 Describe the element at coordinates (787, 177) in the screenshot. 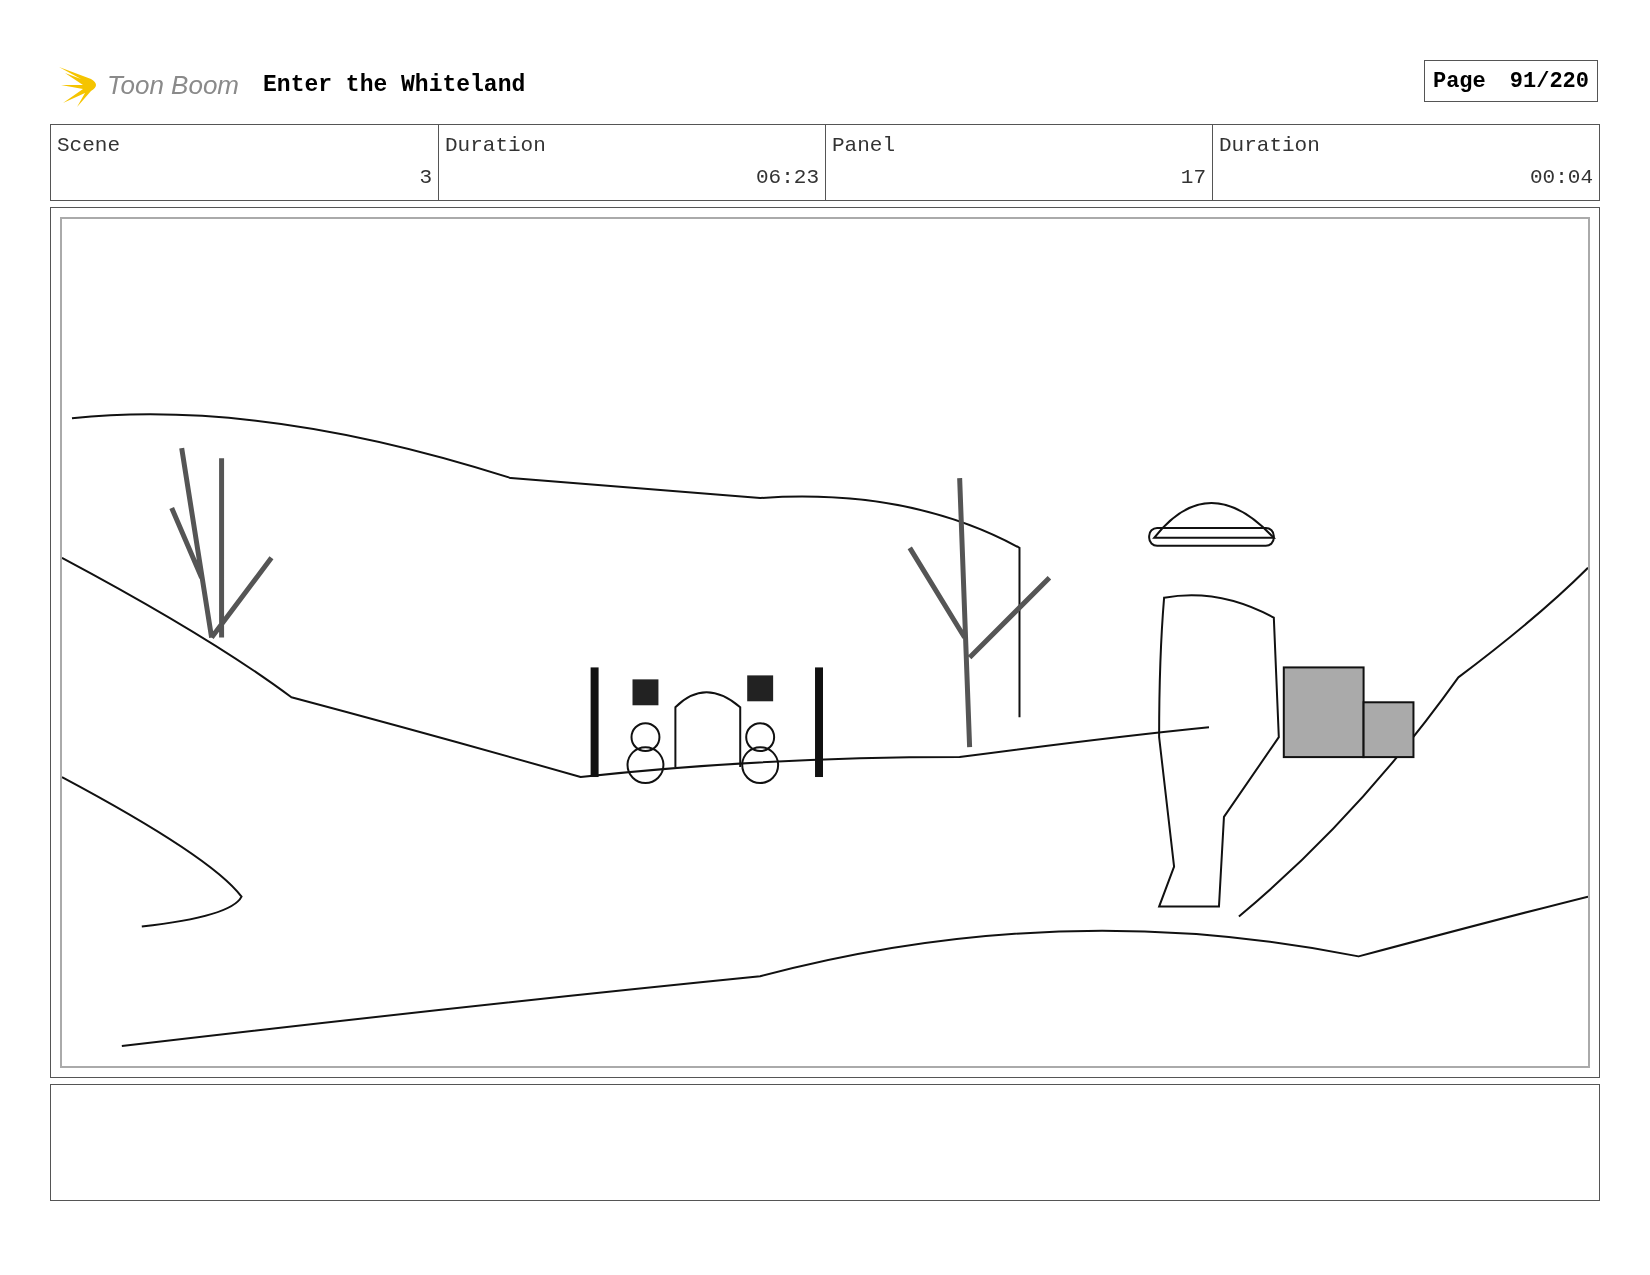

I see `table-cell-text: 06:23` at that location.